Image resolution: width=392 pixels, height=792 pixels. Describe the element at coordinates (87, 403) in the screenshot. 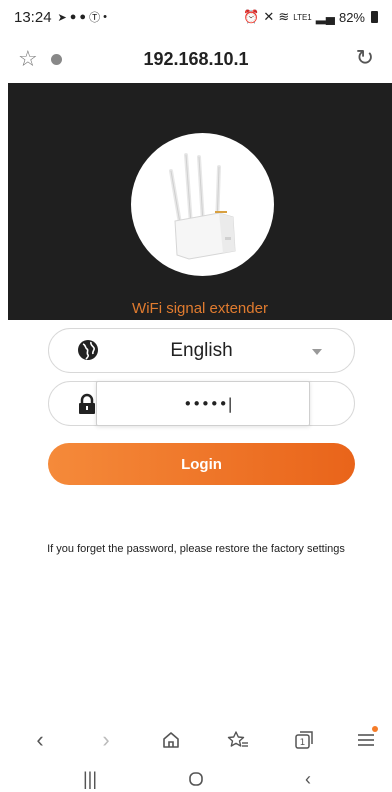

I see `lock-icon` at that location.